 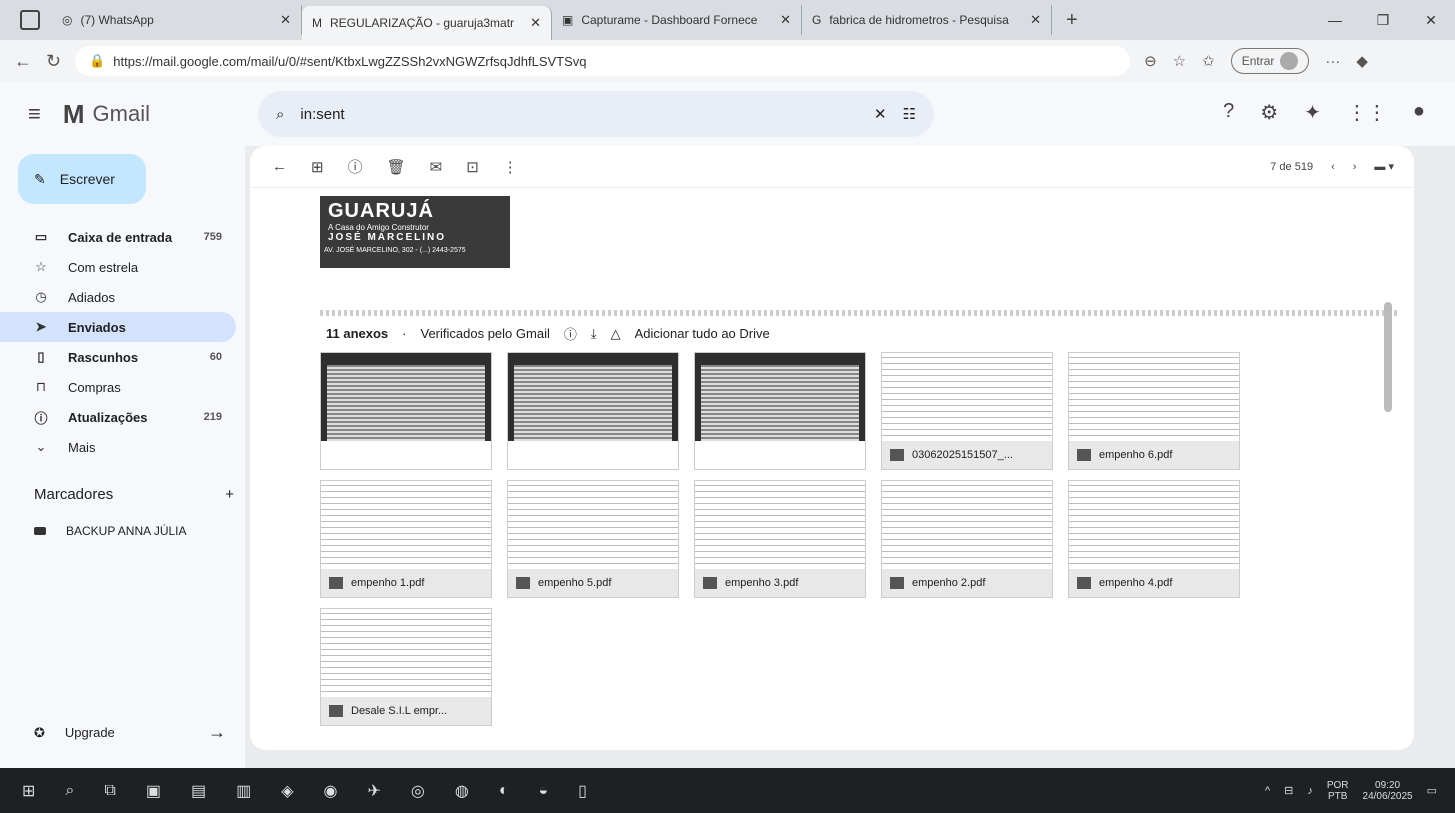 What do you see at coordinates (1419, 112) in the screenshot?
I see `account-icon: ●` at bounding box center [1419, 112].